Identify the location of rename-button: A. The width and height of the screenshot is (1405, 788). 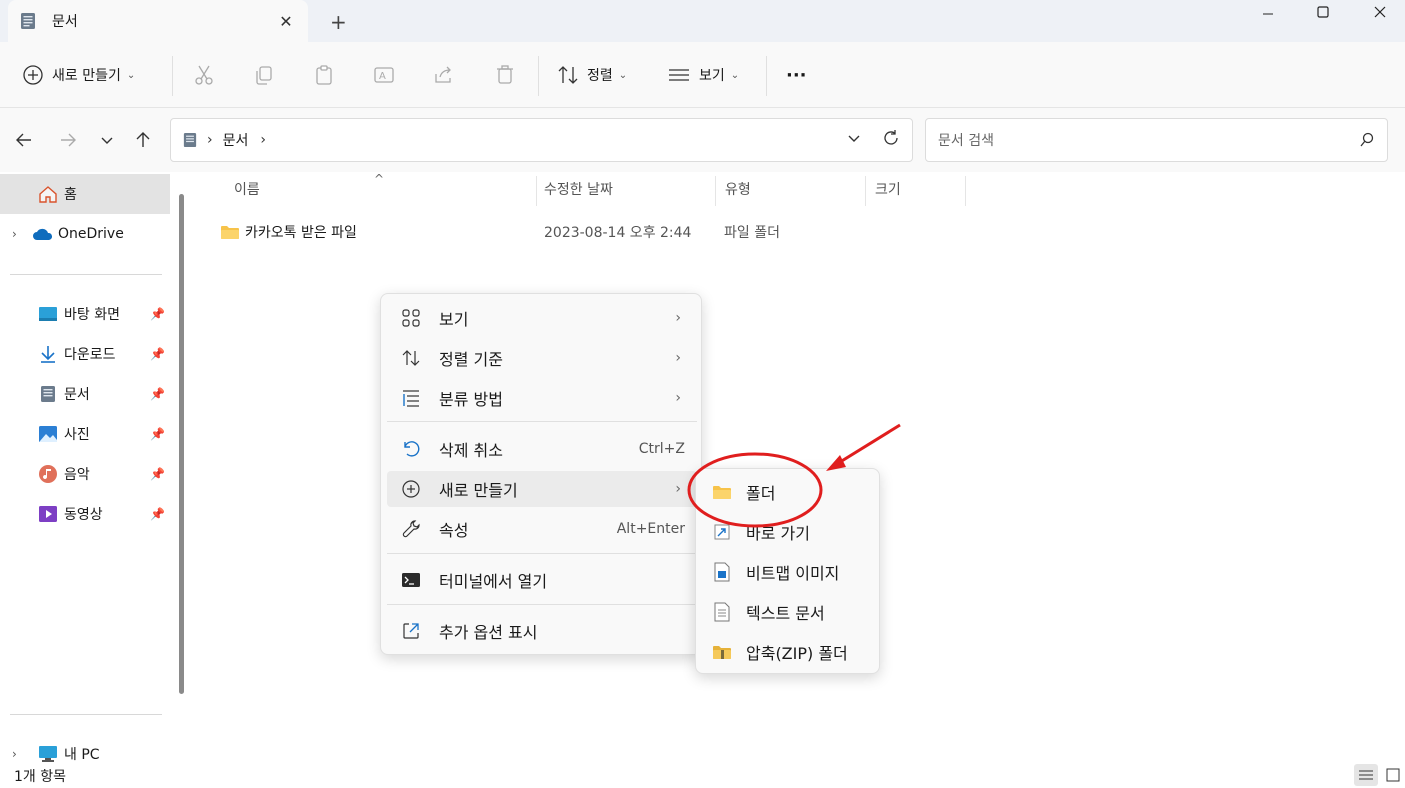
(384, 75).